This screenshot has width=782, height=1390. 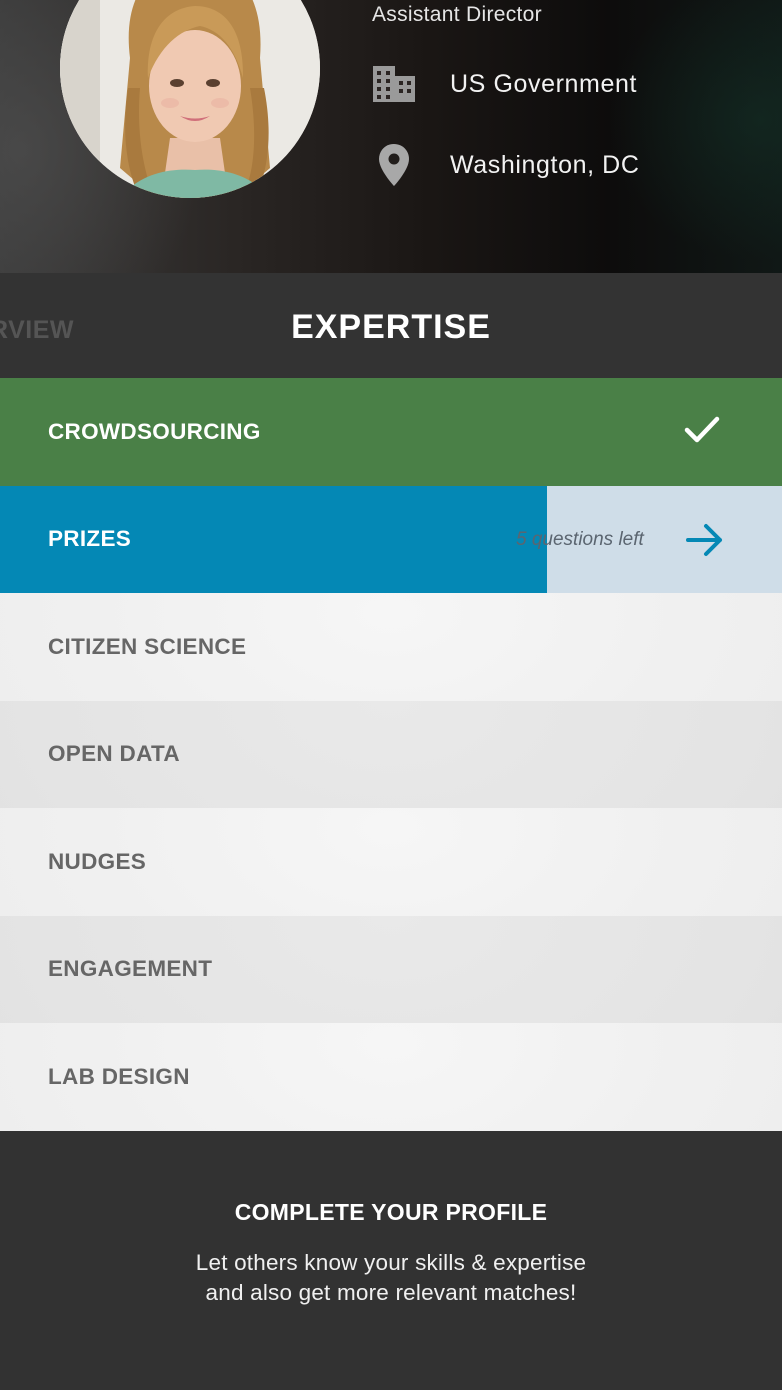 I want to click on expertise-item-label: OPEN DATA, so click(x=114, y=754).